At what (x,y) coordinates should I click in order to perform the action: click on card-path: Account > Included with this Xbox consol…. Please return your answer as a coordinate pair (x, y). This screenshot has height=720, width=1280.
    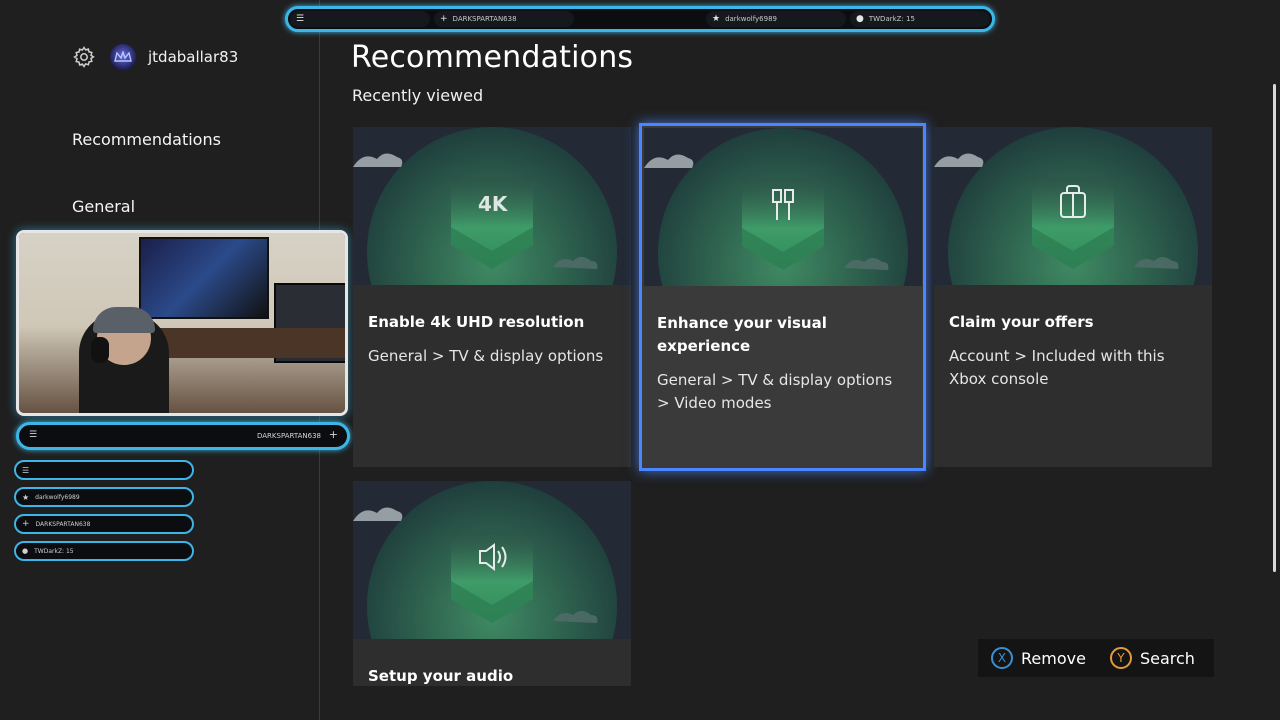
    Looking at the image, I should click on (1057, 367).